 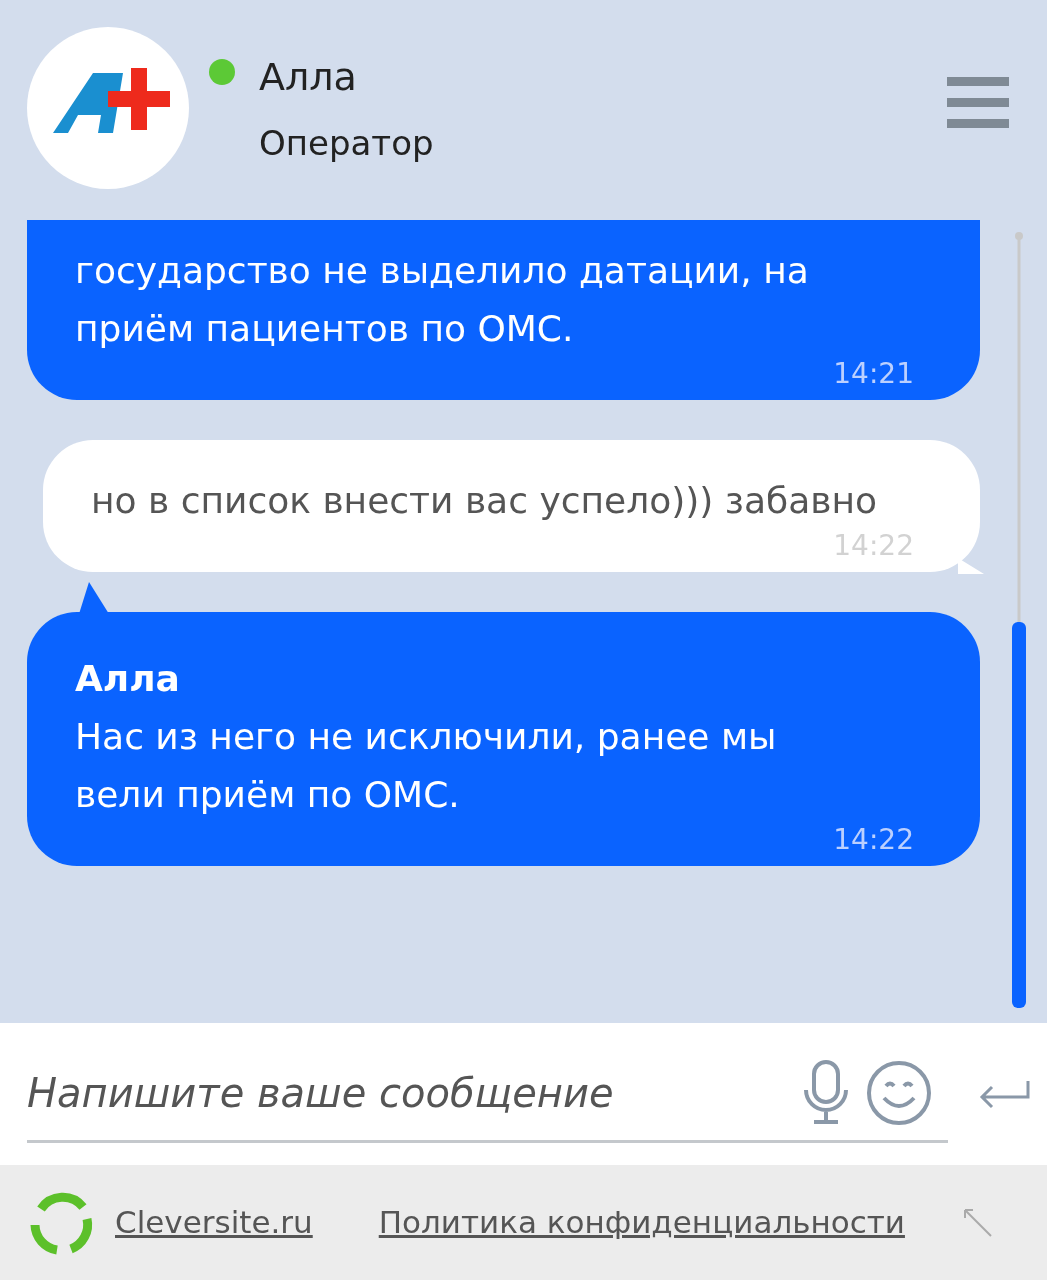 I want to click on message-time: 14:22, so click(x=873, y=840).